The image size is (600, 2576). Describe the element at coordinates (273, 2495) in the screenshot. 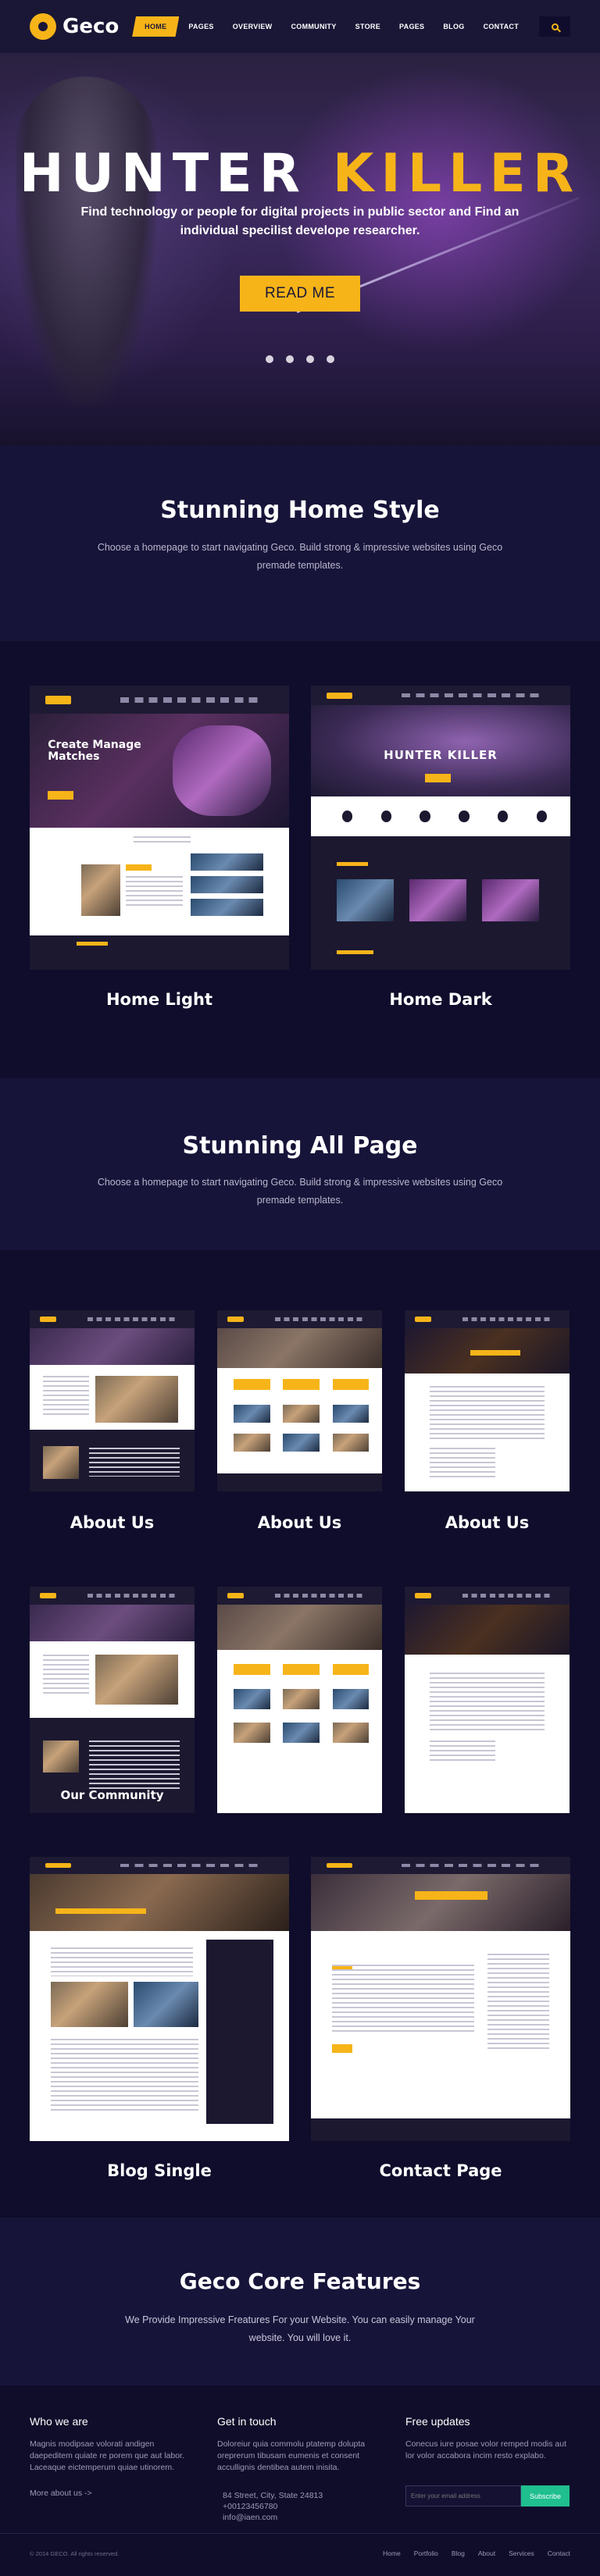

I see `footer-address: 84 Street, City, State 24813` at that location.